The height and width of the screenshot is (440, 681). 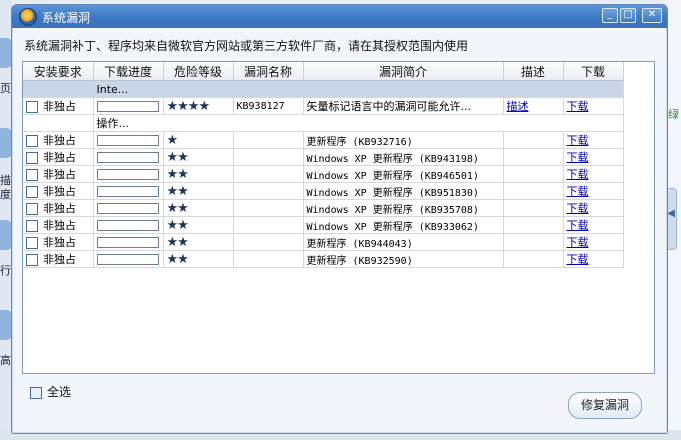 I want to click on cell-risk-stars: ★, so click(x=198, y=140).